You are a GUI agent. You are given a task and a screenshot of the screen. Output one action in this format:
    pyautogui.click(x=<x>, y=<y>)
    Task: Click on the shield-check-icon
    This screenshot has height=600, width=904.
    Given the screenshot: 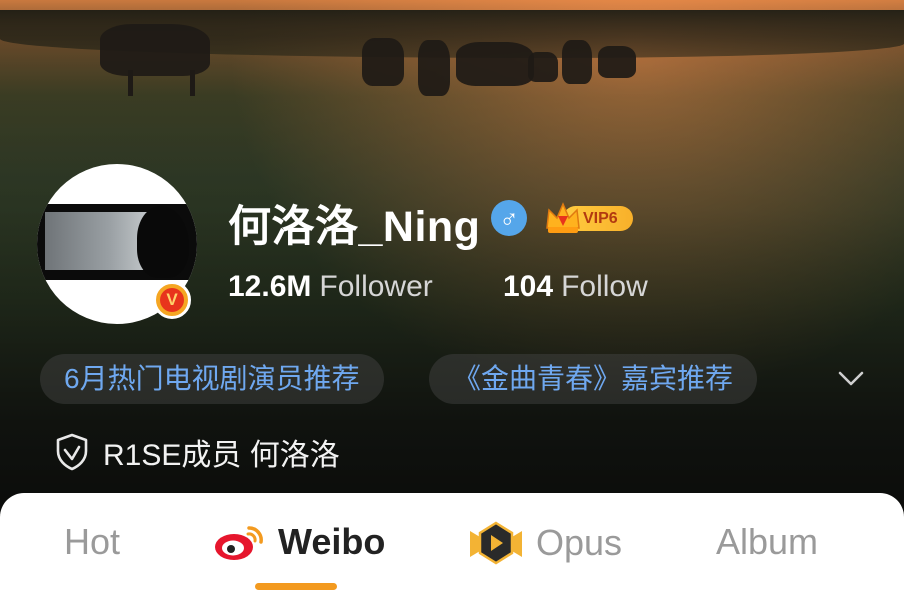 What is the action you would take?
    pyautogui.click(x=72, y=452)
    